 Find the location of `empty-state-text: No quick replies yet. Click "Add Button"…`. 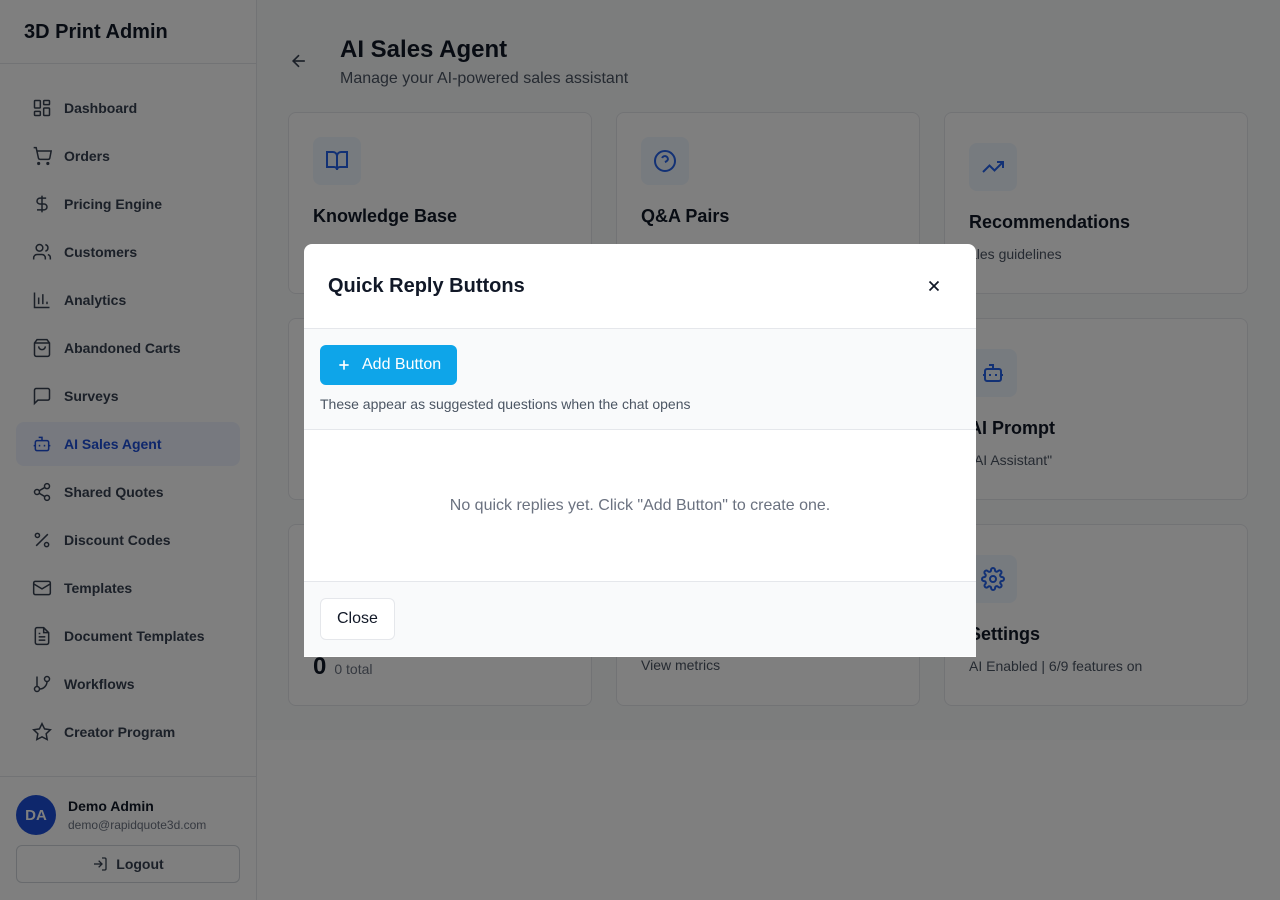

empty-state-text: No quick replies yet. Click "Add Button"… is located at coordinates (640, 505).